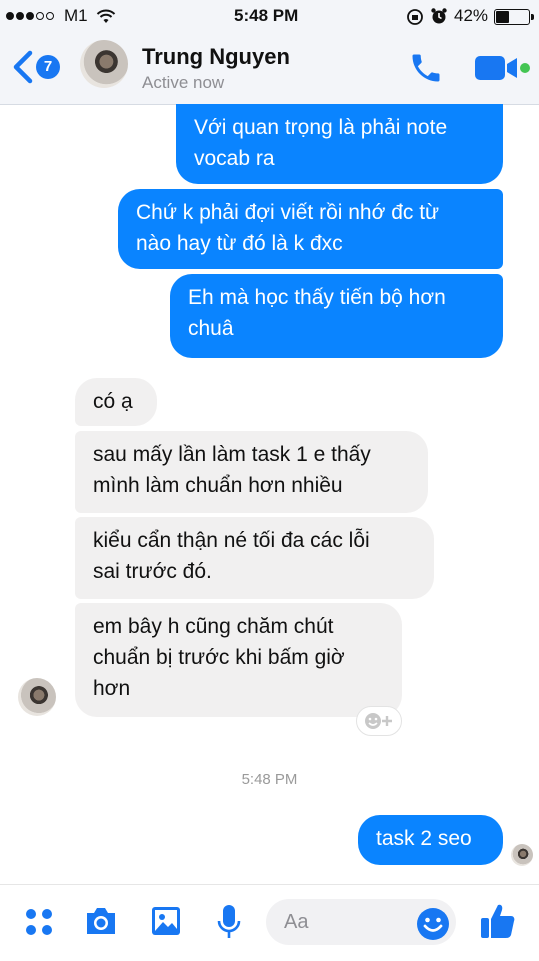  Describe the element at coordinates (183, 82) in the screenshot. I see `contact-active-status: Active now` at that location.